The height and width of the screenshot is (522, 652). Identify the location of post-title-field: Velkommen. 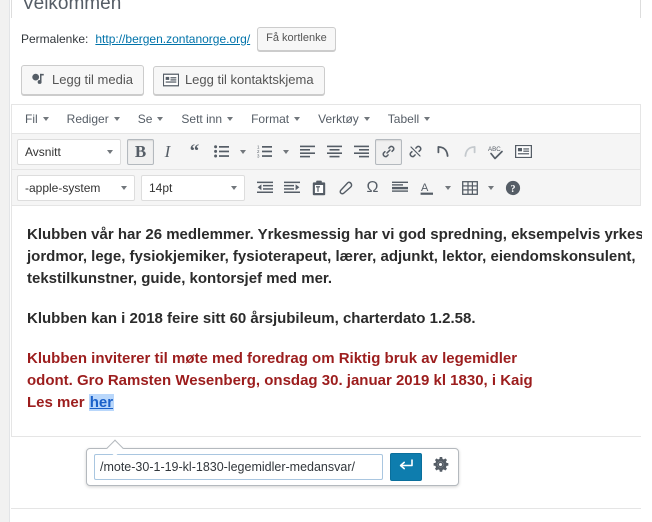
(326, 9).